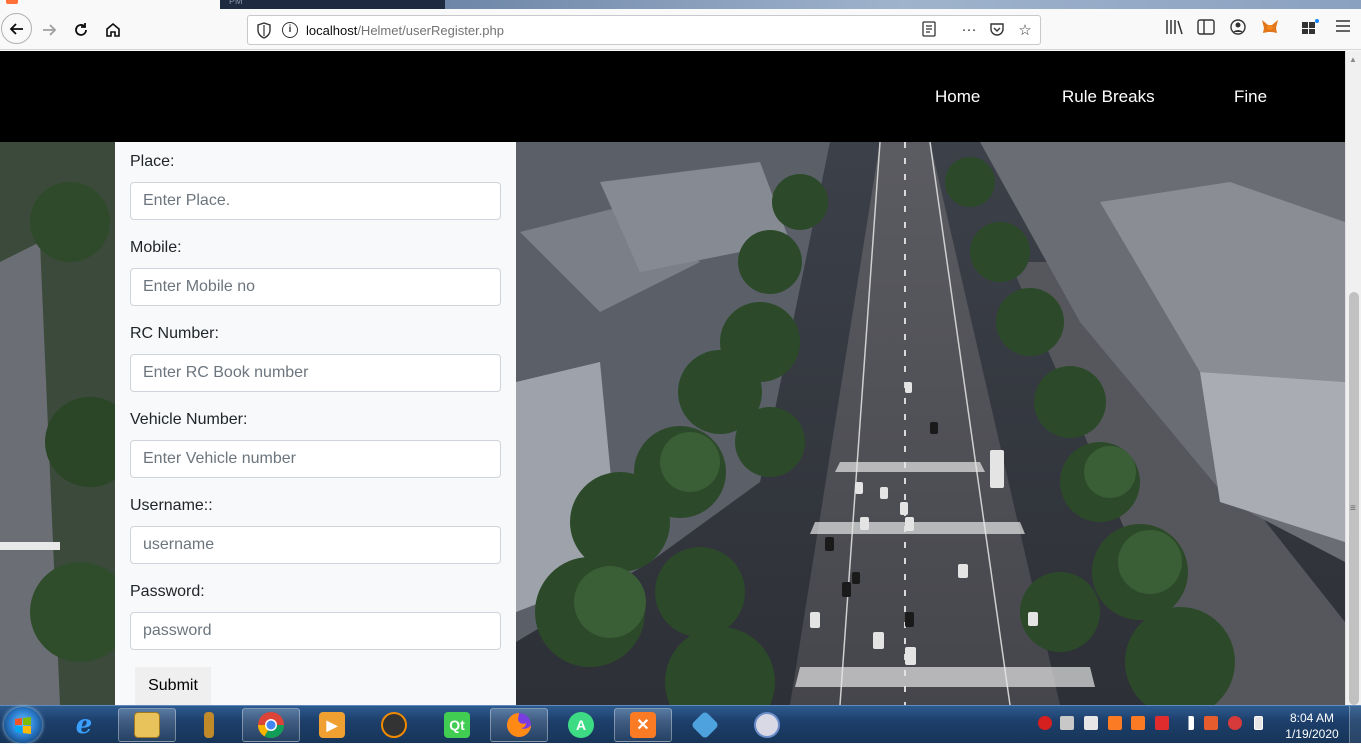  What do you see at coordinates (1187, 723) in the screenshot?
I see `network-signal-icon` at bounding box center [1187, 723].